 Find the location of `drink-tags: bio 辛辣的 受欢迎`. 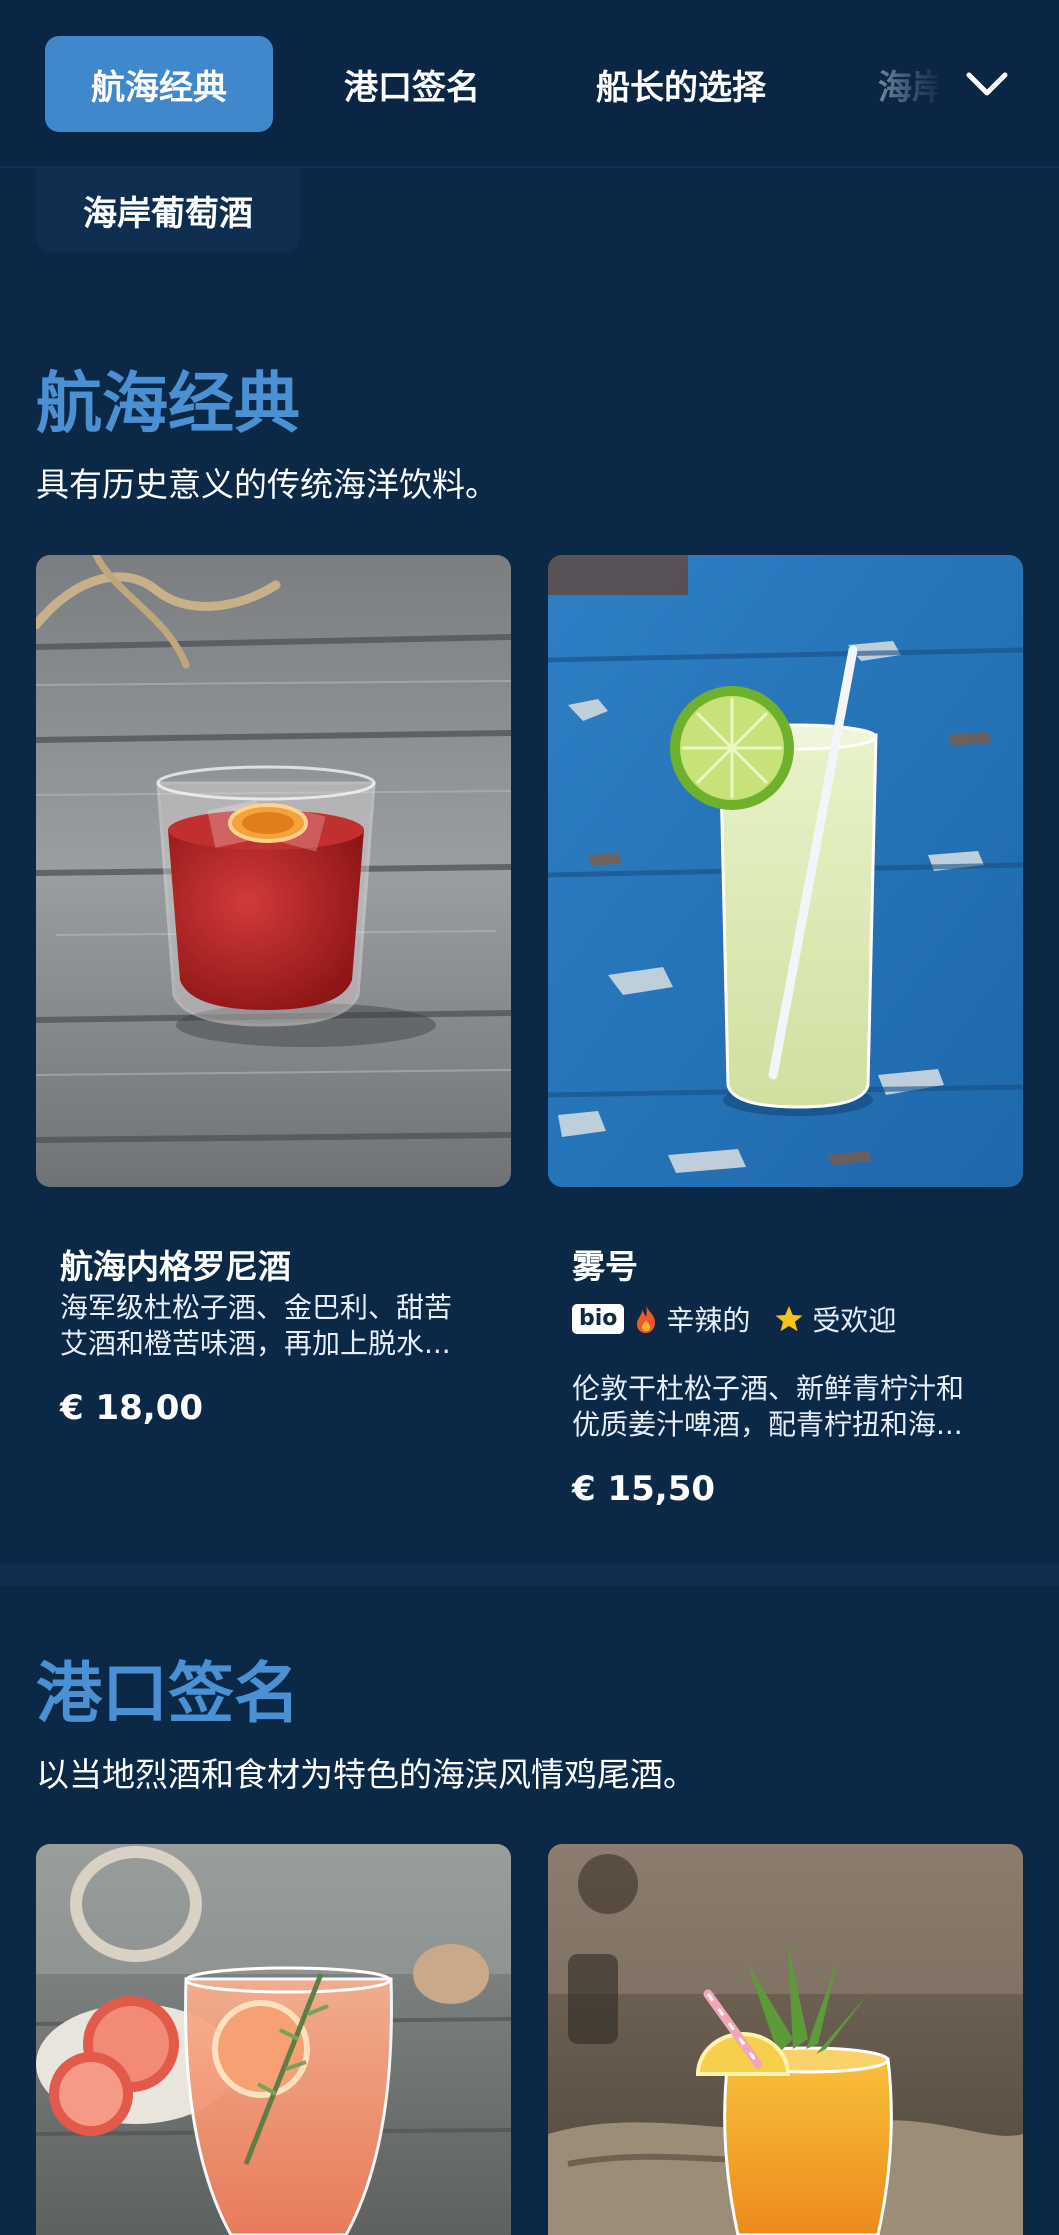

drink-tags: bio 辛辣的 受欢迎 is located at coordinates (741, 1319).